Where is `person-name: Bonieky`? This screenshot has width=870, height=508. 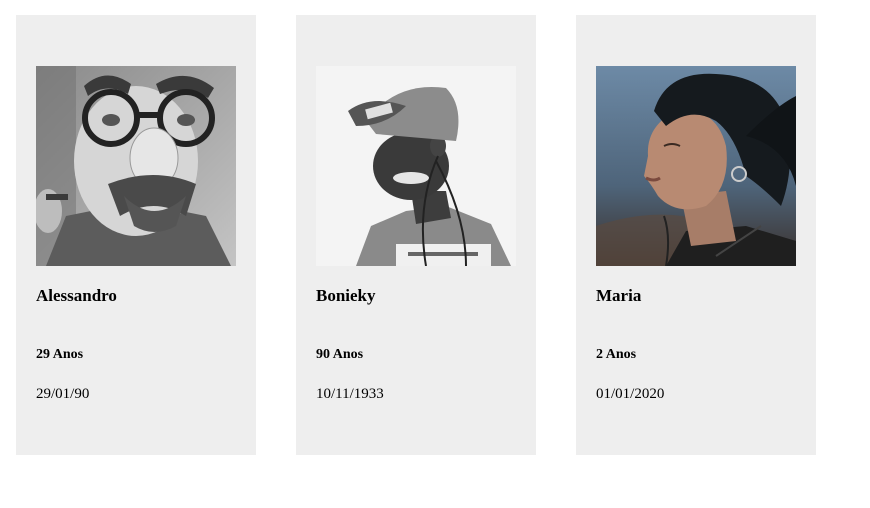 person-name: Bonieky is located at coordinates (346, 295).